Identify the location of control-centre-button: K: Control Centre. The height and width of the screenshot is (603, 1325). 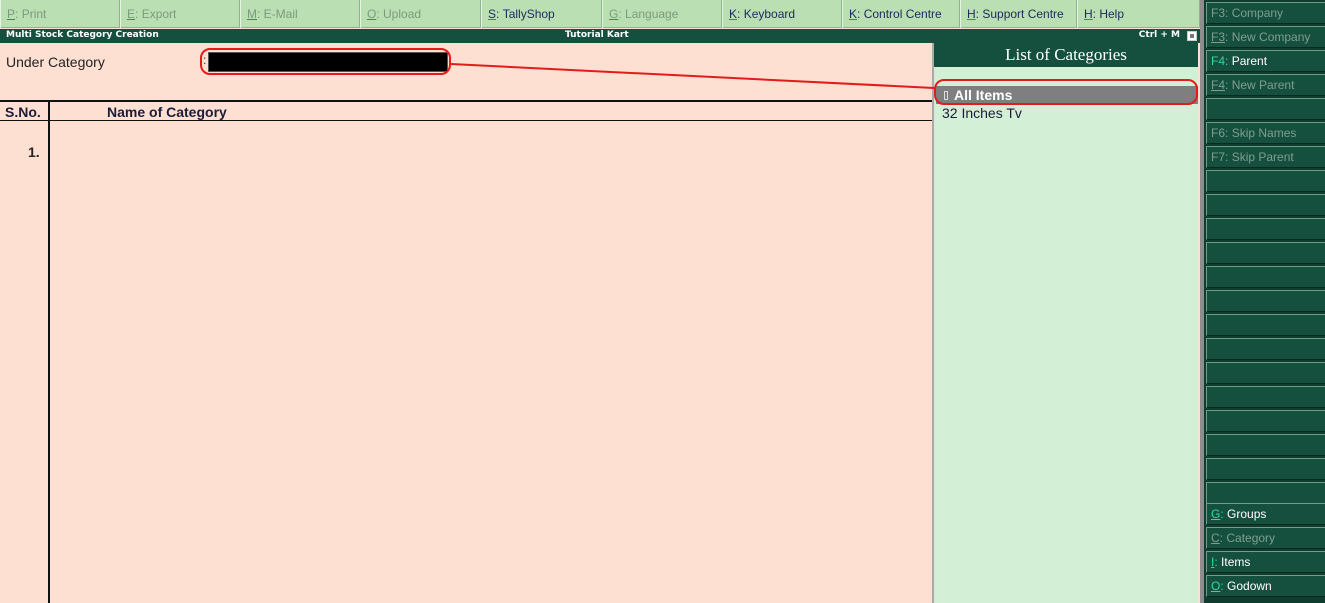
(901, 14).